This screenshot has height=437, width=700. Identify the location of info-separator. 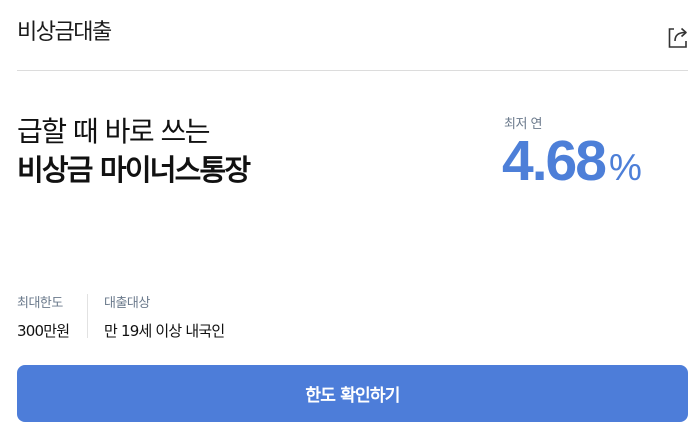
(87, 316).